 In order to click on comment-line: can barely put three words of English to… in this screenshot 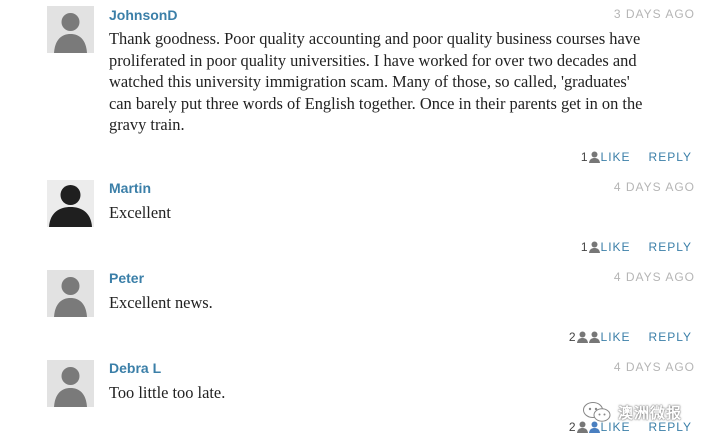, I will do `click(376, 103)`.